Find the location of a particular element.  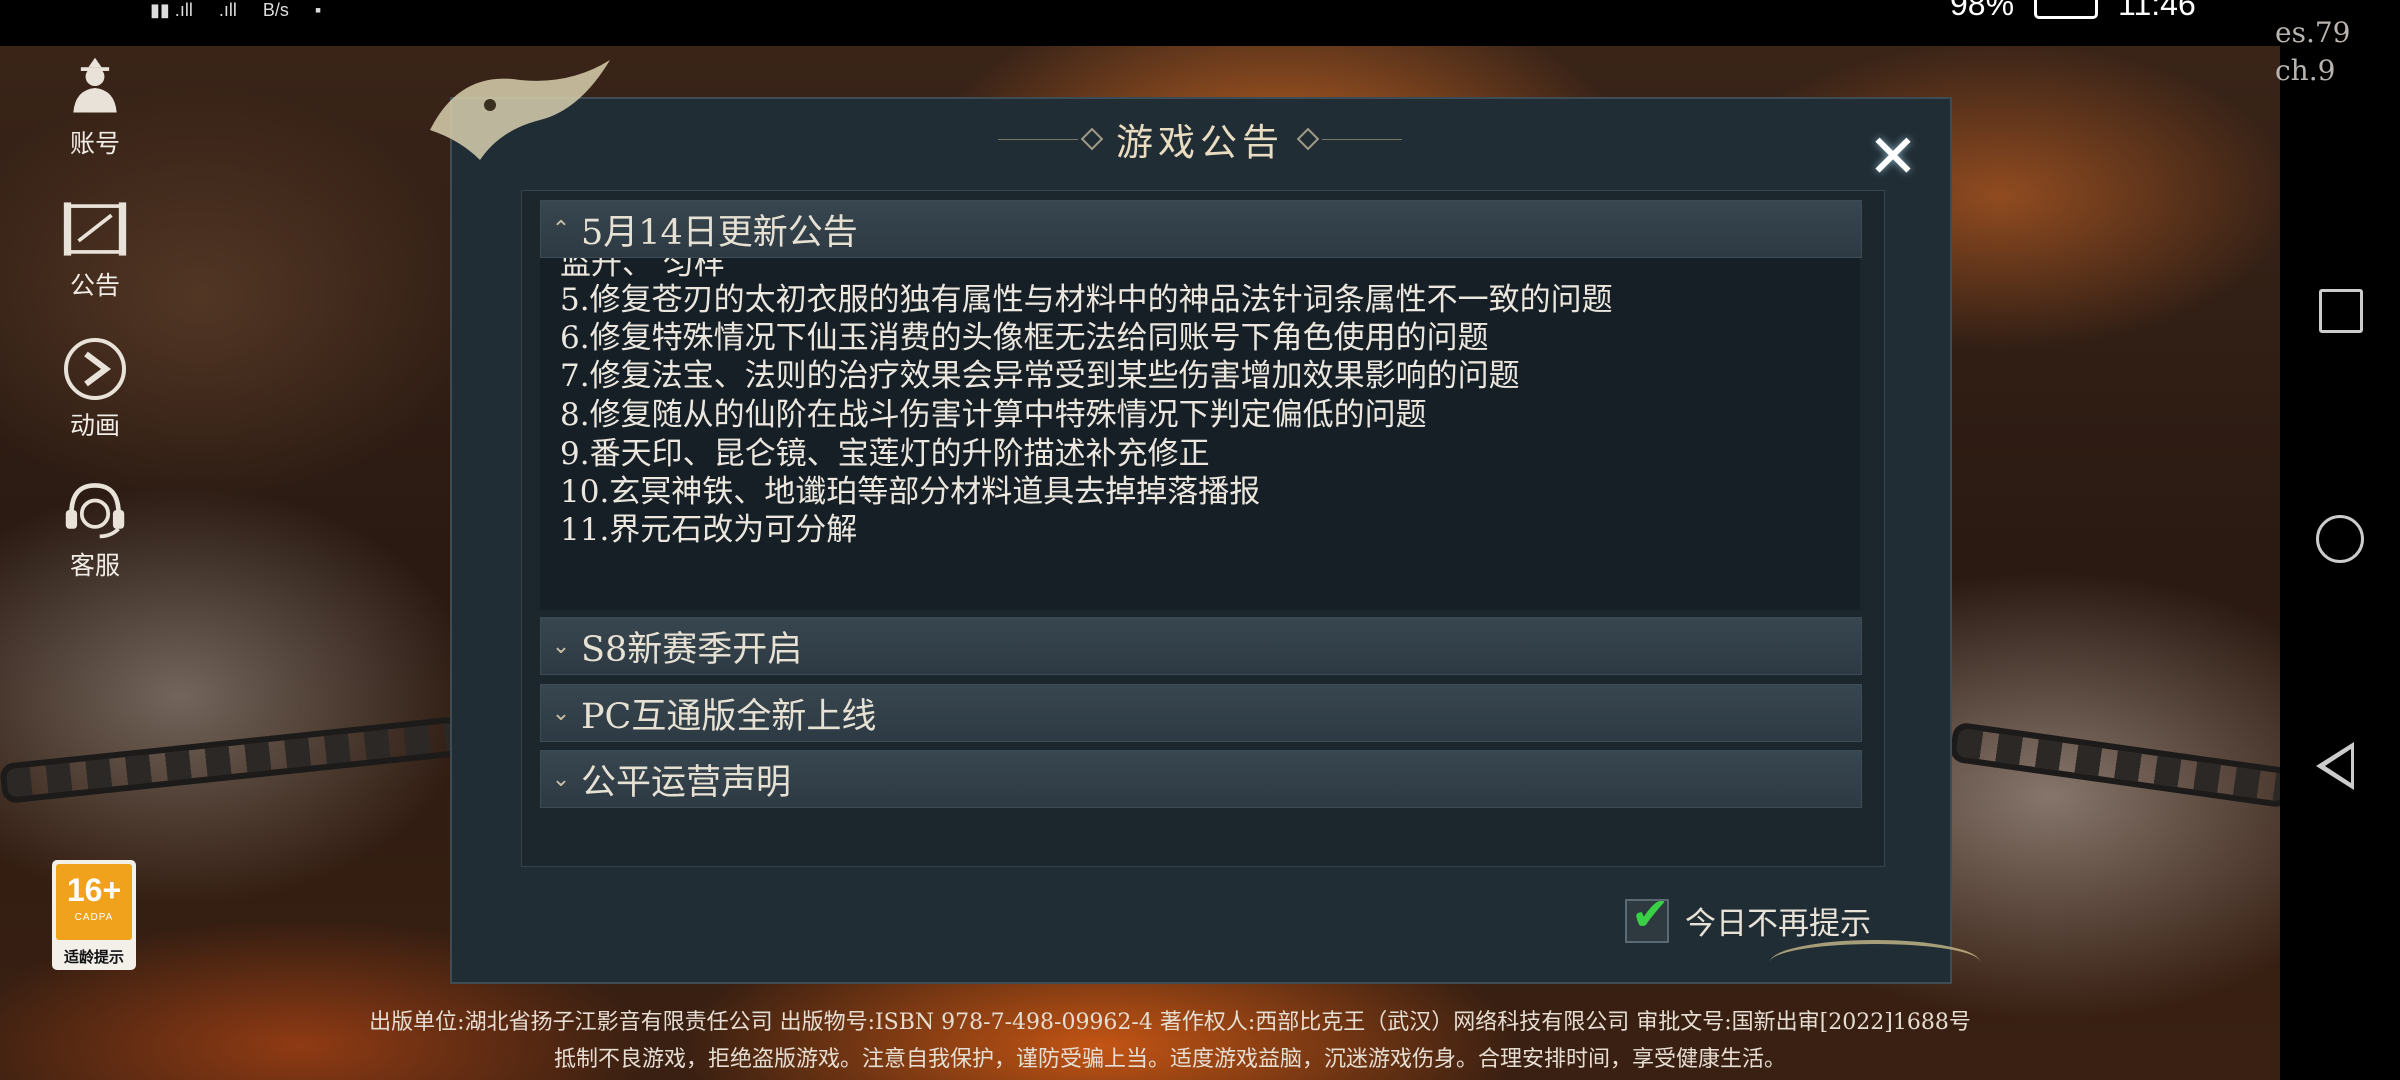

signal-icon-2: .ıll is located at coordinates (227, 10).